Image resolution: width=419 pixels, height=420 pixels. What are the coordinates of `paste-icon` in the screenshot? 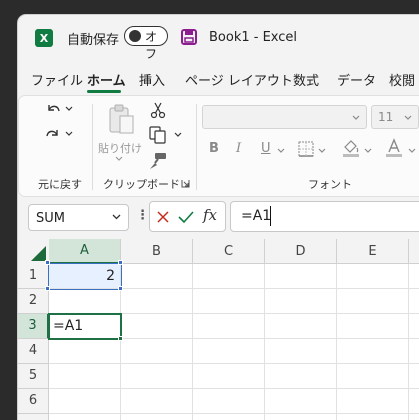 It's located at (121, 120).